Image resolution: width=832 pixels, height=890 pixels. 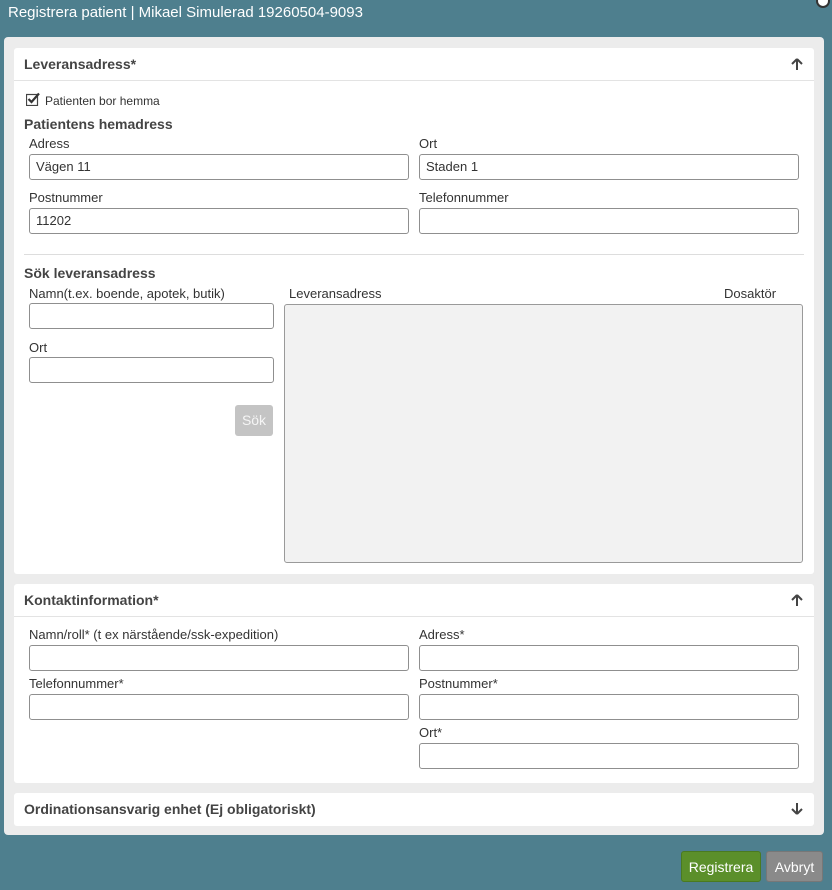 I want to click on lives-home-label: Patienten bor hemma, so click(x=102, y=101).